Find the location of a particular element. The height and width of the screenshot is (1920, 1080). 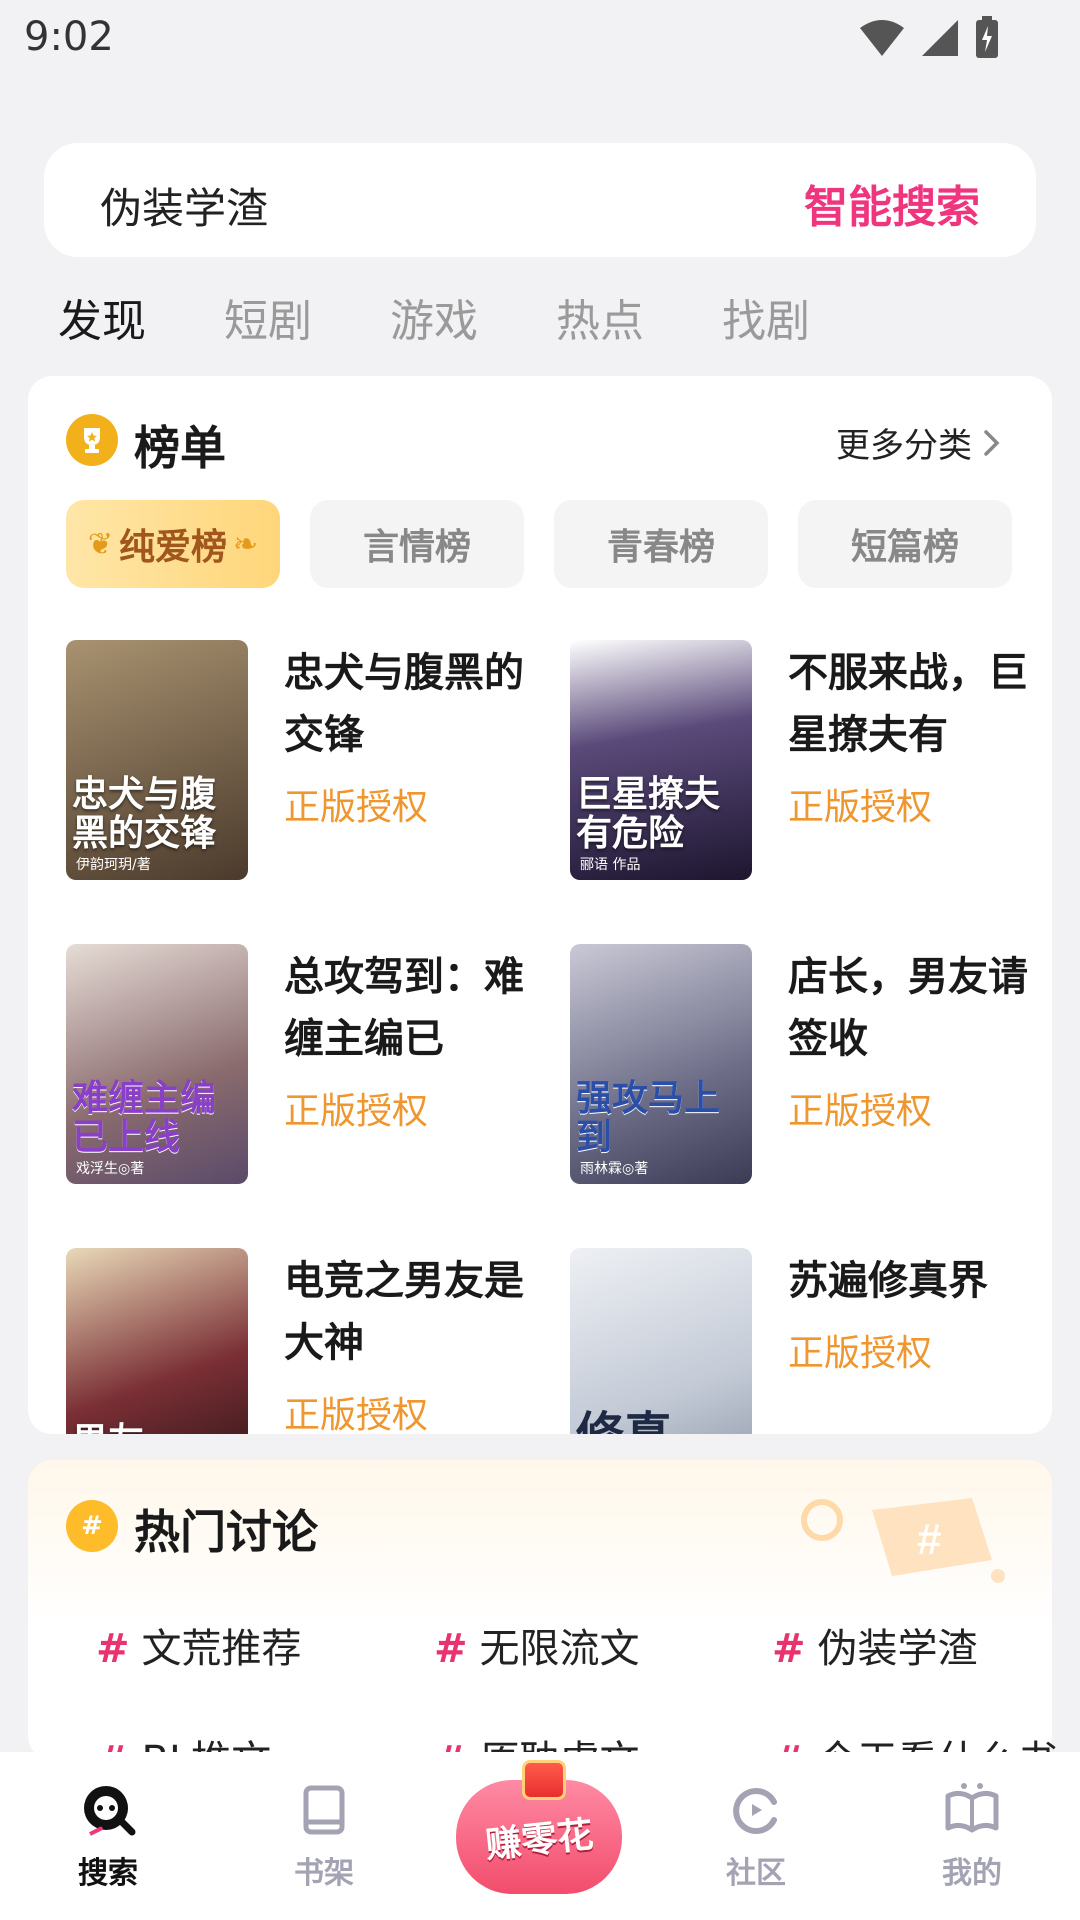

topic-item: # 无限流文 is located at coordinates (537, 1645).